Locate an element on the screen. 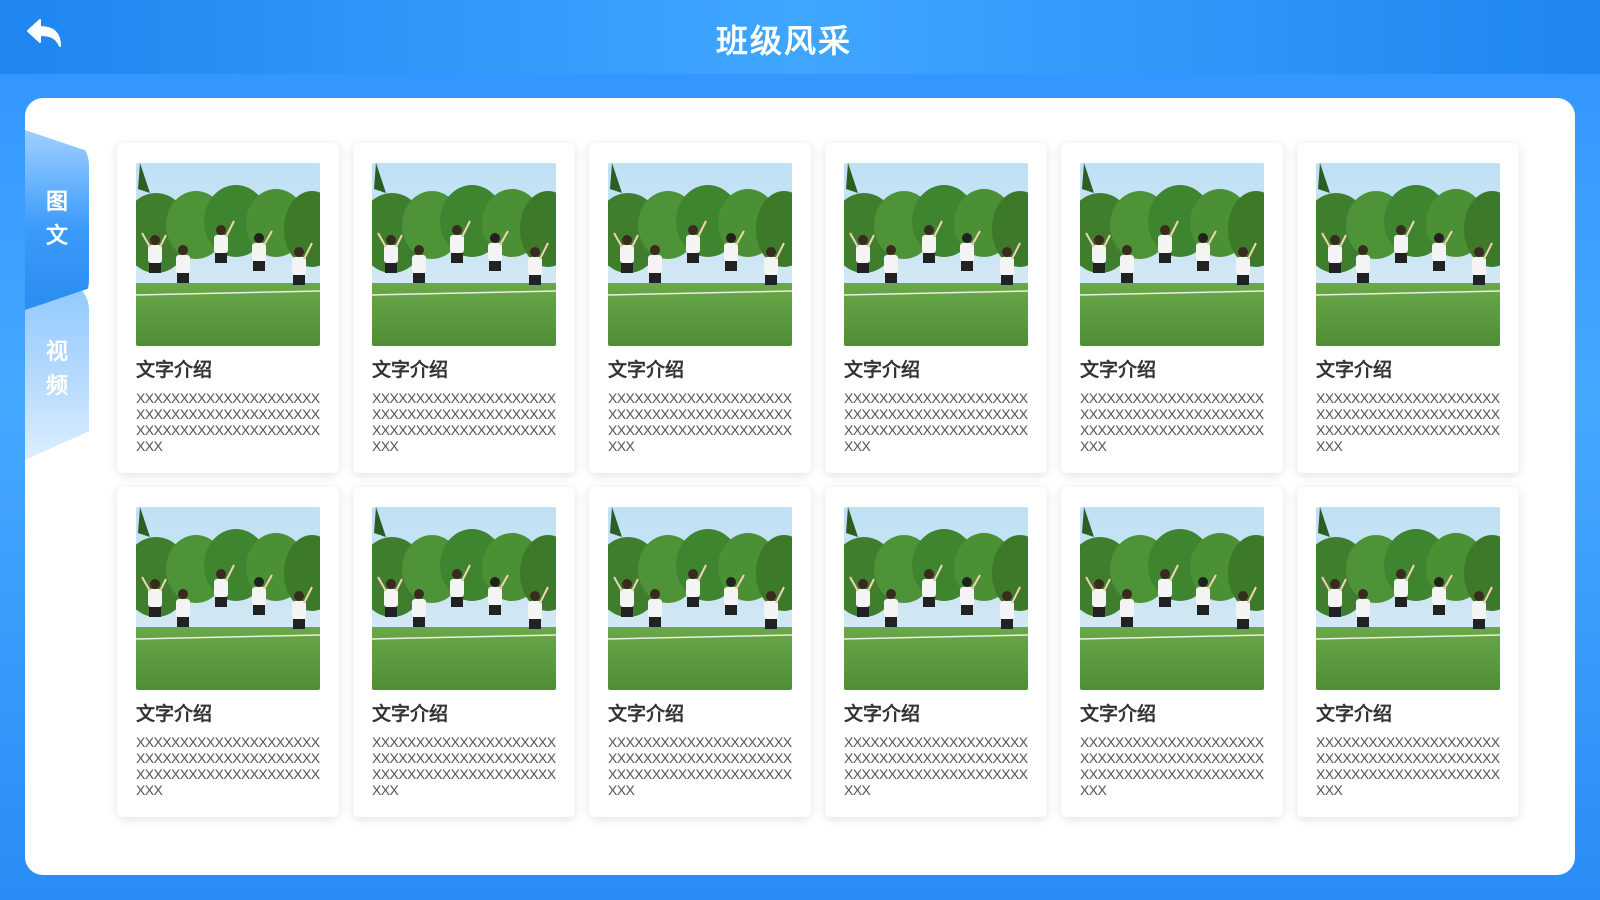  tab-video: 视 频 is located at coordinates (57, 370).